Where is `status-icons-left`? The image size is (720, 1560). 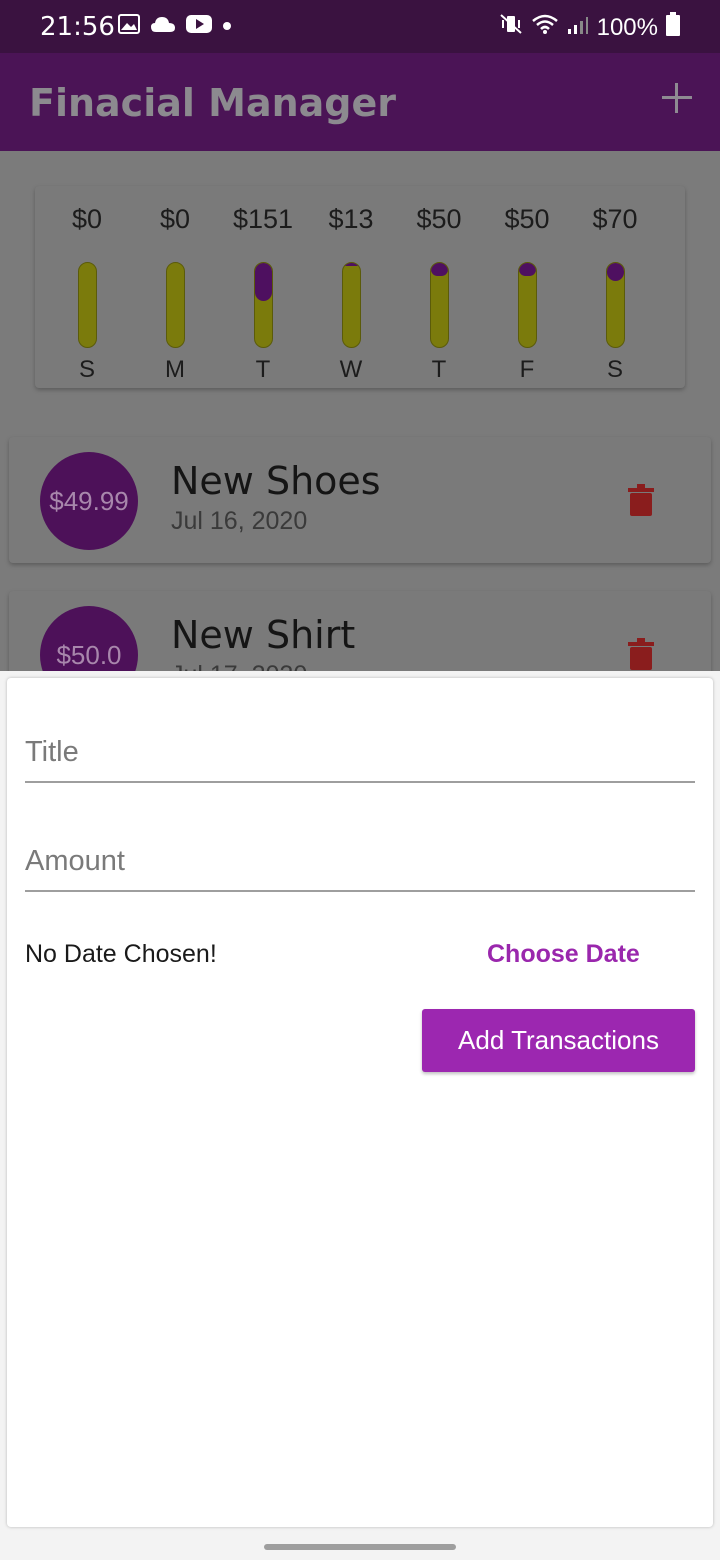
status-icons-left is located at coordinates (175, 26).